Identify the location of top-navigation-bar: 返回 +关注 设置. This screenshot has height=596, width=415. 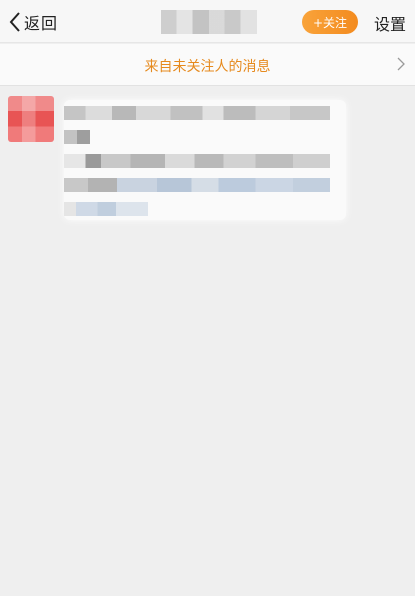
(207, 21).